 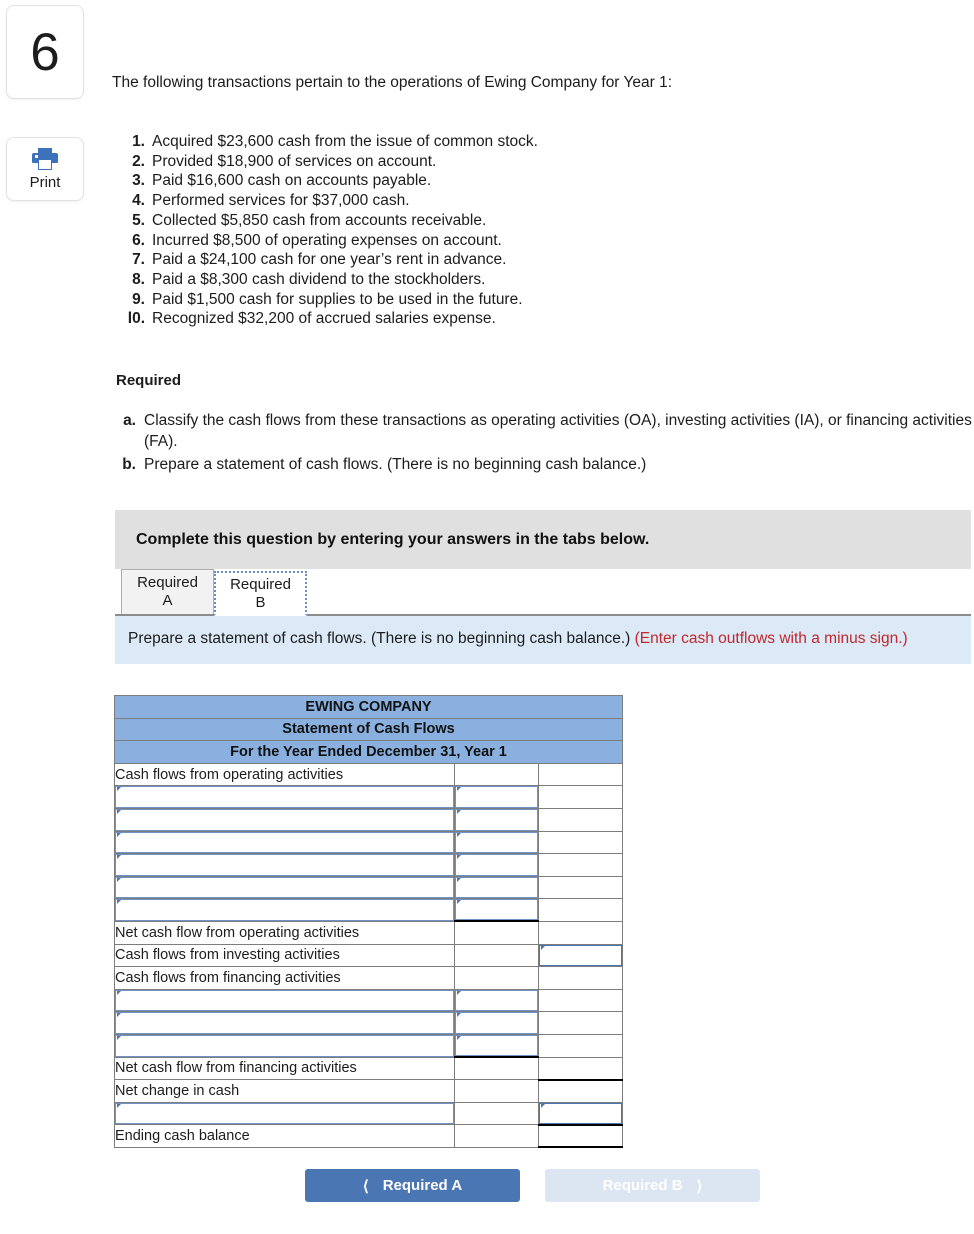 I want to click on tab-required-a-line1: Required, so click(x=167, y=582).